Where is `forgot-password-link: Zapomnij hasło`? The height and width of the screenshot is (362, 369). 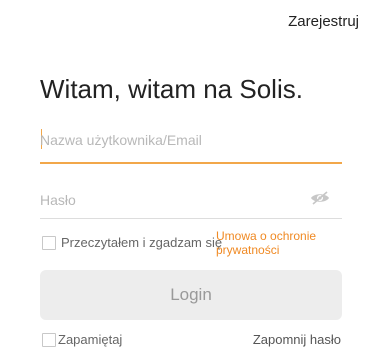 forgot-password-link: Zapomnij hasło is located at coordinates (297, 339).